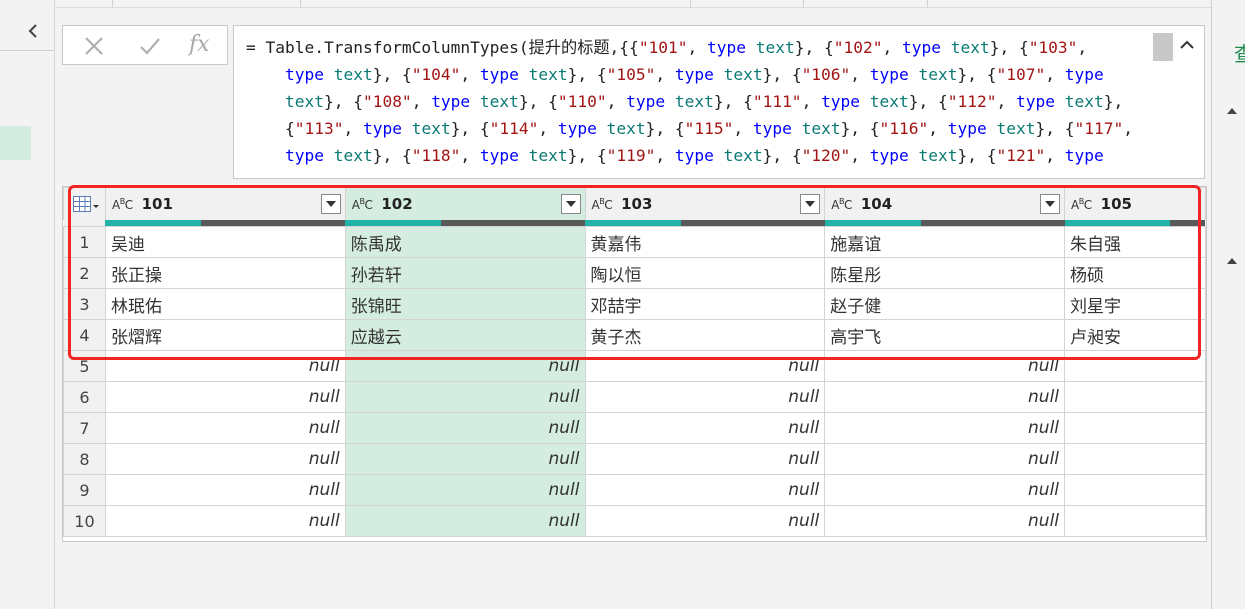  What do you see at coordinates (705, 273) in the screenshot?
I see `table-cell: 陶以恒` at bounding box center [705, 273].